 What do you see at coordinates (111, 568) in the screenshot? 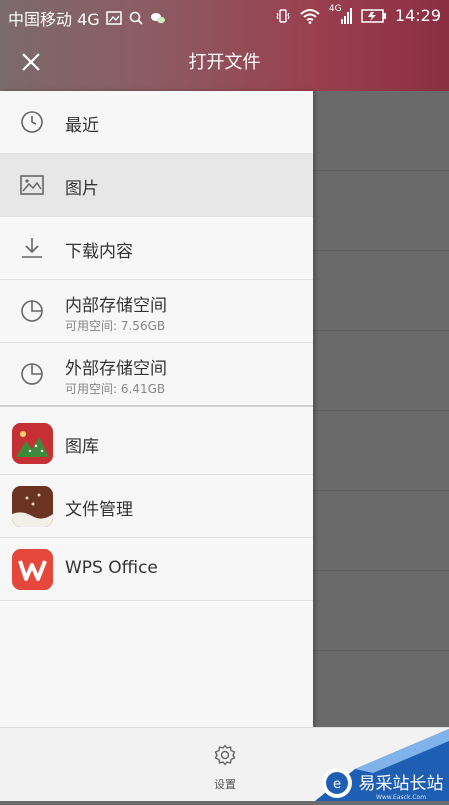
I see `app-item-label: WPS Office` at bounding box center [111, 568].